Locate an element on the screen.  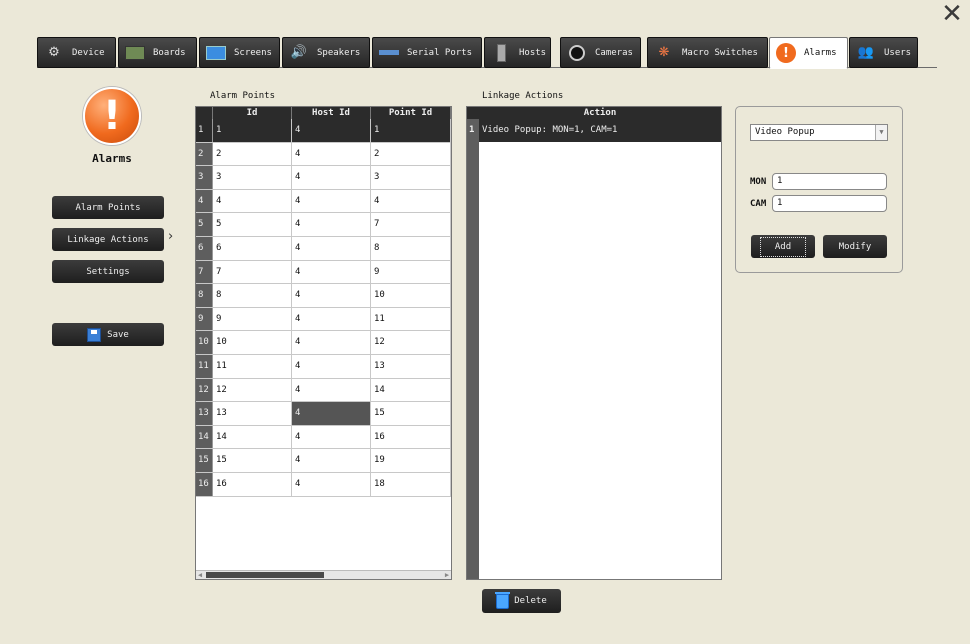
table-row: 2242 is located at coordinates (323, 154).